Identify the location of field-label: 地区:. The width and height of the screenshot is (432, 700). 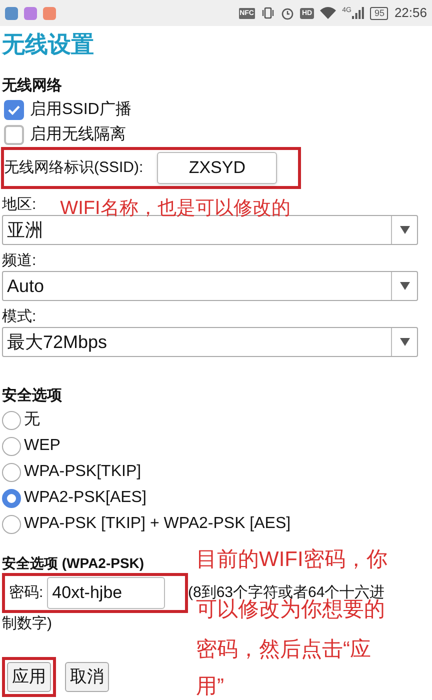
(19, 205).